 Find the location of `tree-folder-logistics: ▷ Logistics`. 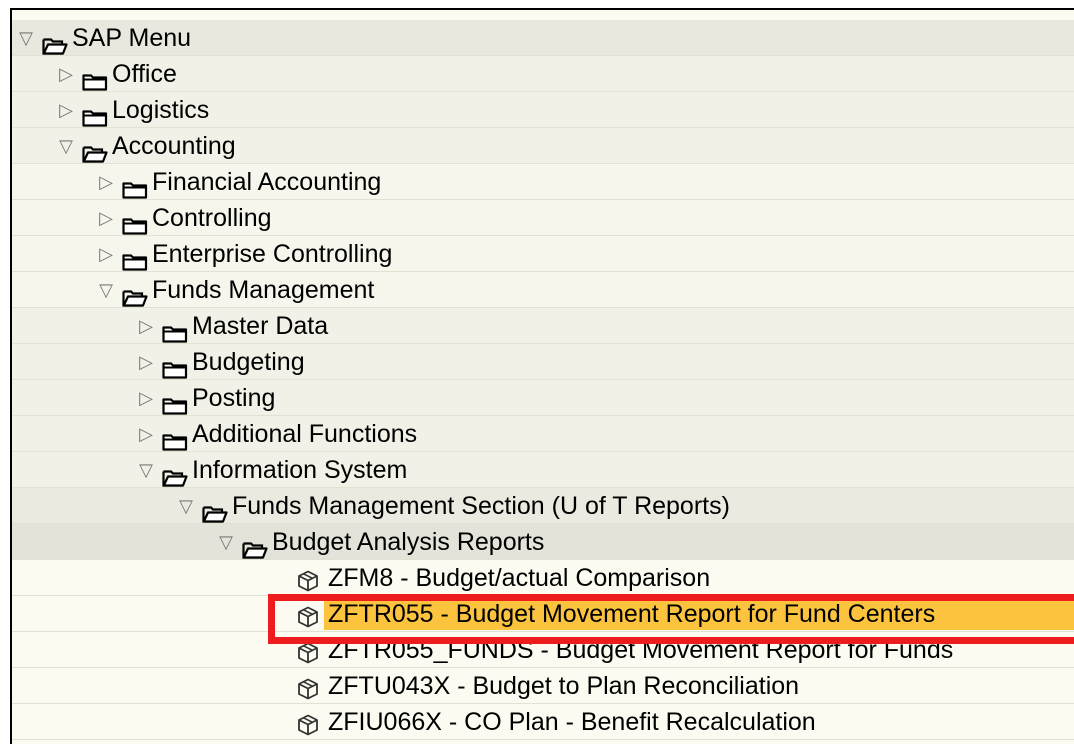

tree-folder-logistics: ▷ Logistics is located at coordinates (543, 110).